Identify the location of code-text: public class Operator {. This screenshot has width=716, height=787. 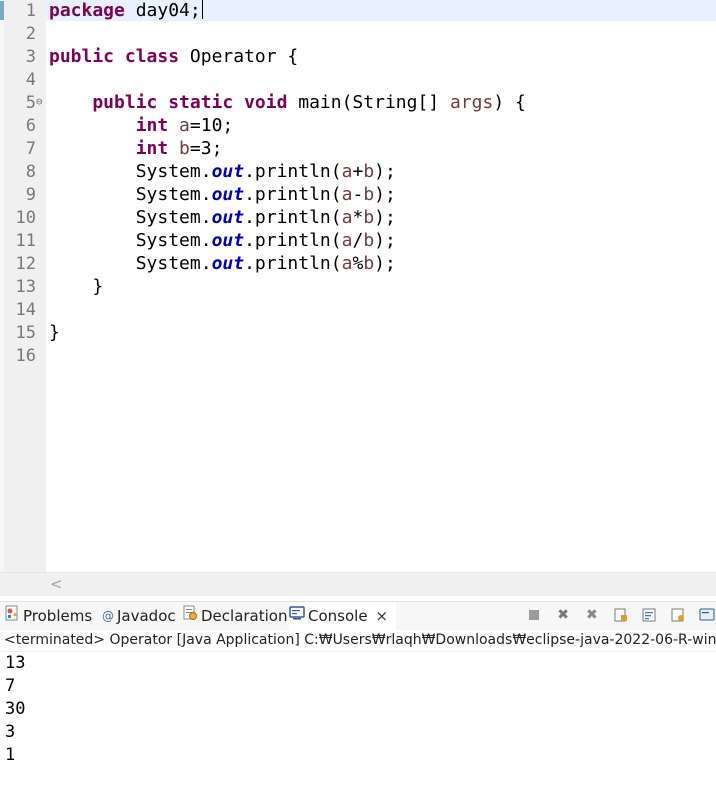
(173, 57).